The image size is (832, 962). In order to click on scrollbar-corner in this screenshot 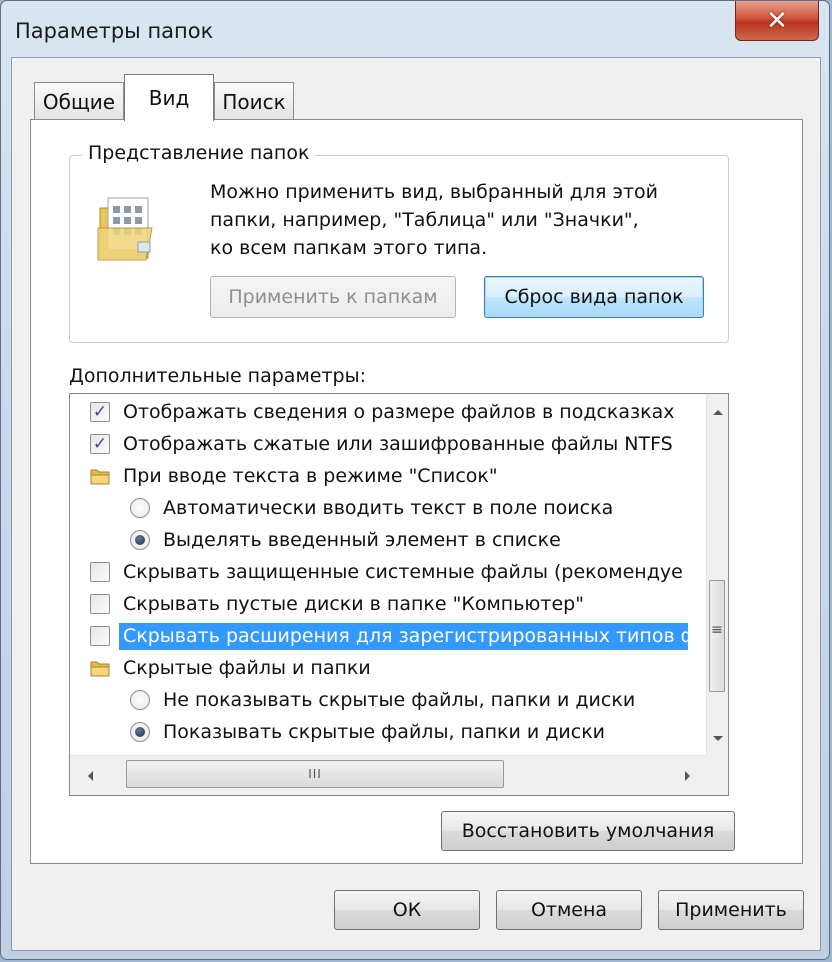, I will do `click(717, 775)`.